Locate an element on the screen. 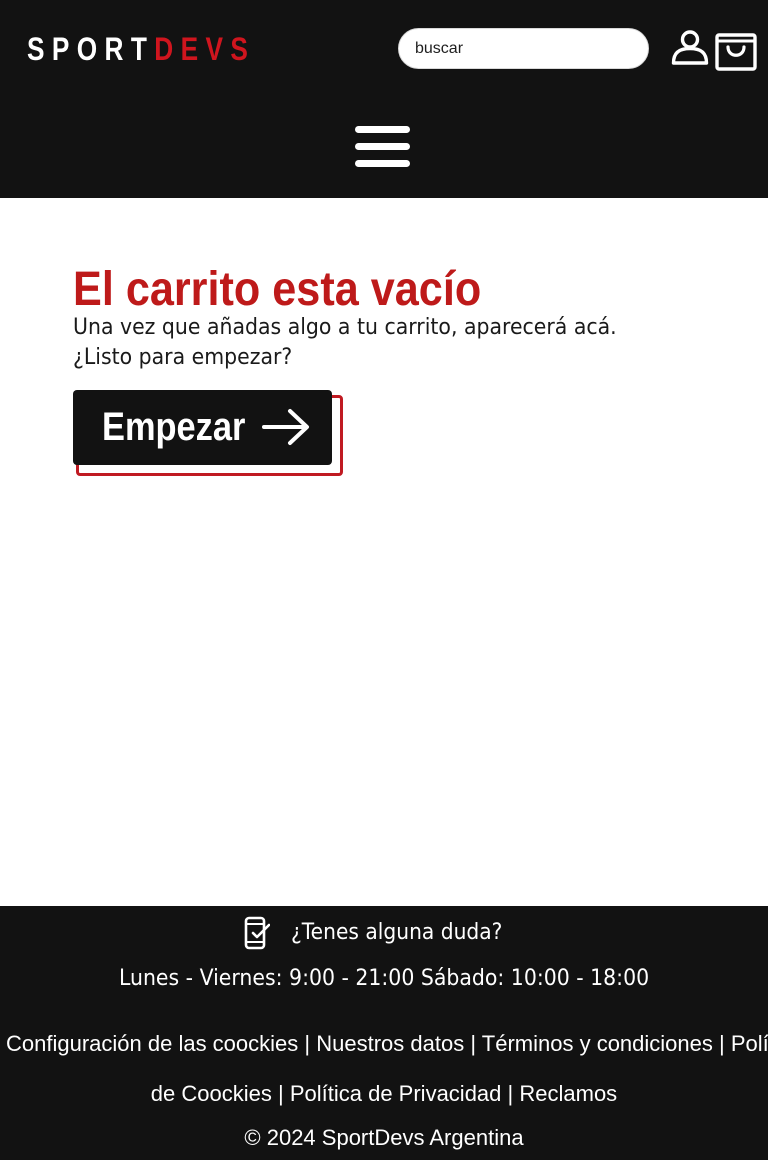  arrow-right-icon is located at coordinates (285, 427).